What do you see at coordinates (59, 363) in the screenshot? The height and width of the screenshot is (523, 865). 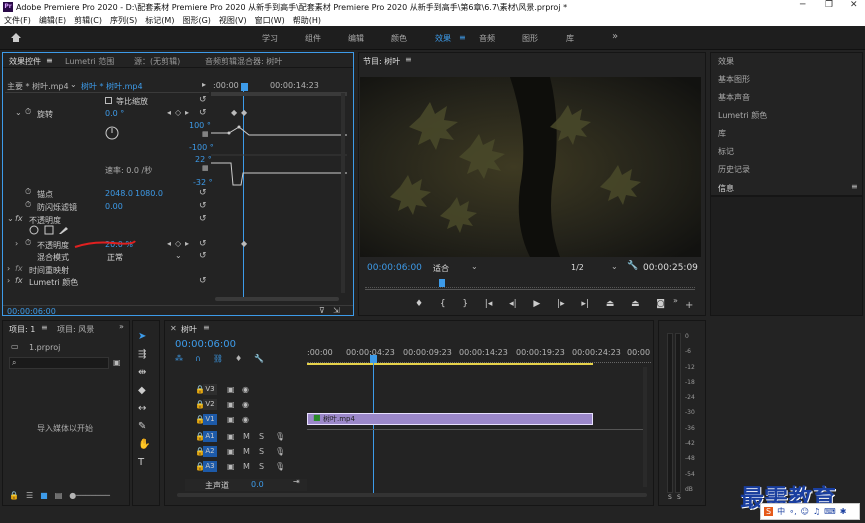 I see `project-search-input` at bounding box center [59, 363].